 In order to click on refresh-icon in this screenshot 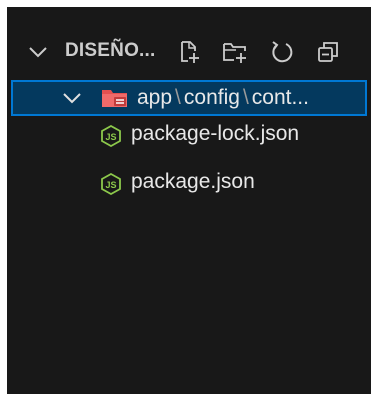, I will do `click(282, 52)`.